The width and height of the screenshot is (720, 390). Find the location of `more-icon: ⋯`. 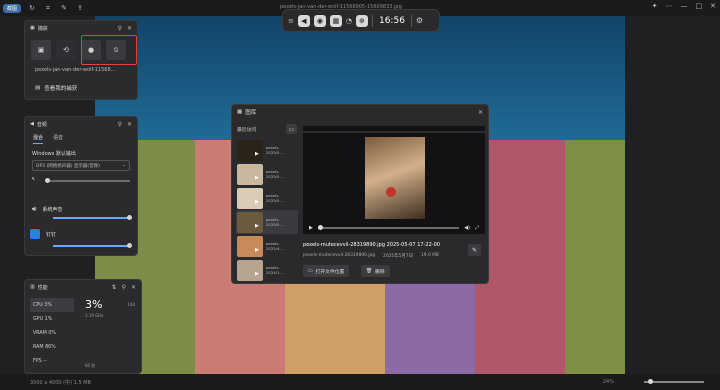

more-icon: ⋯ is located at coordinates (669, 6).